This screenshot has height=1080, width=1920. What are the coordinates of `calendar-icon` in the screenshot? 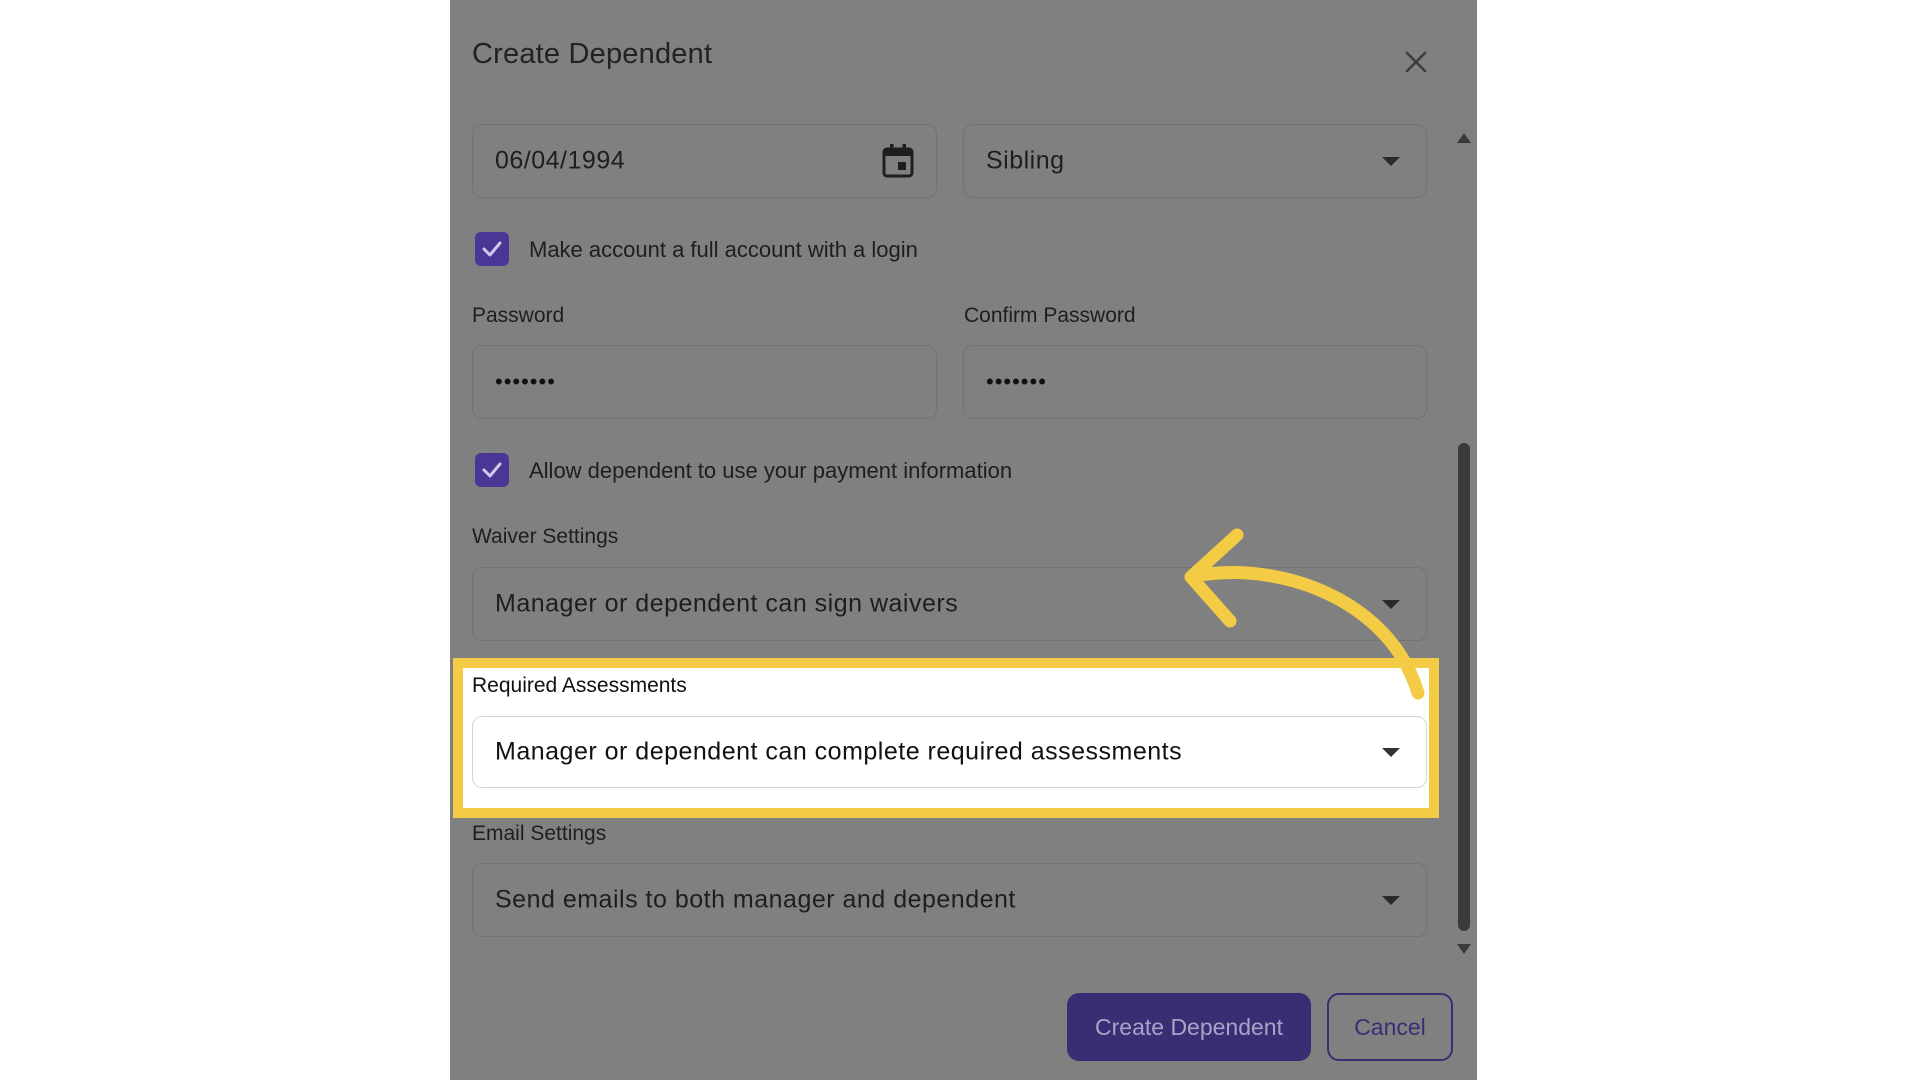 It's located at (898, 161).